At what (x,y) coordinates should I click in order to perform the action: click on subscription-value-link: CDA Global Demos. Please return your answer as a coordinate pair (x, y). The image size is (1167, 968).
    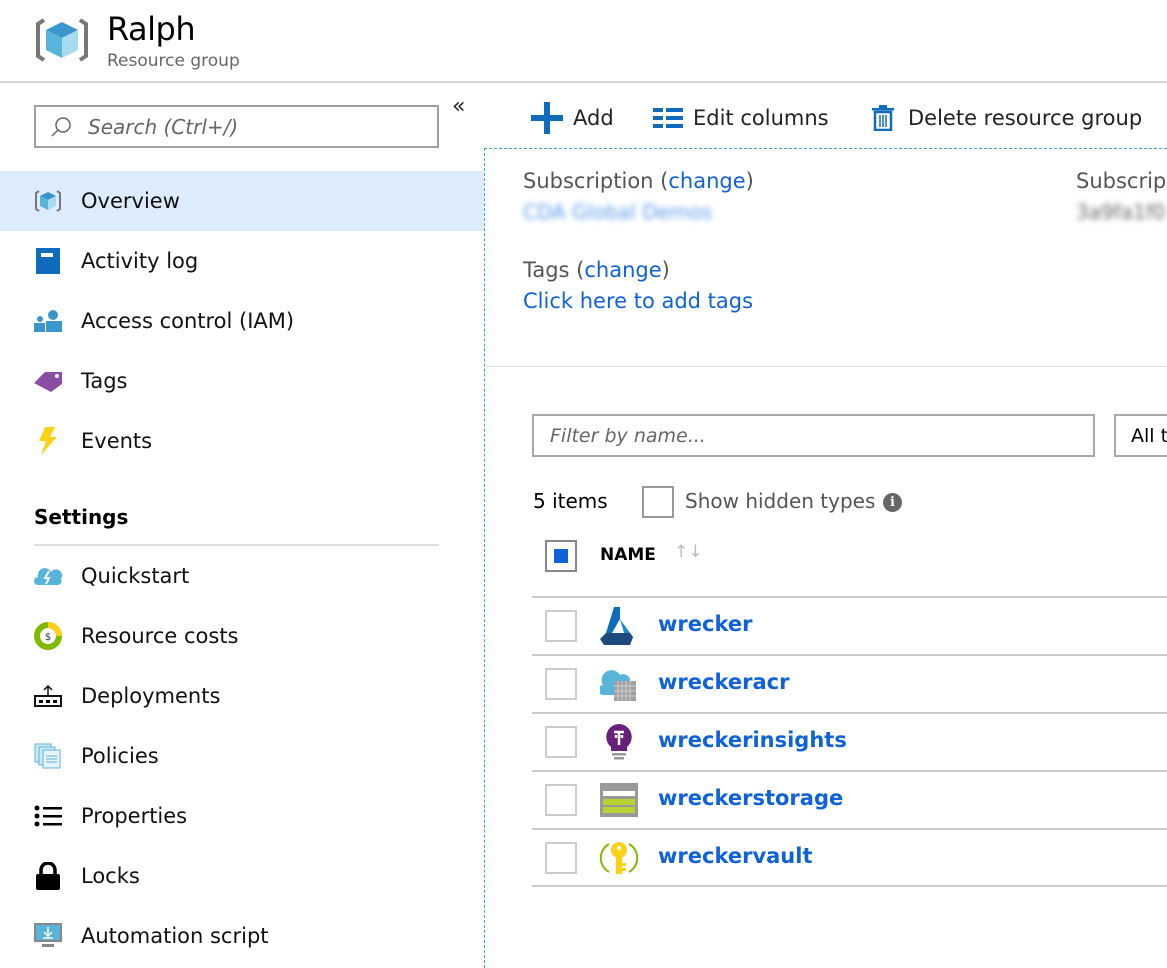
    Looking at the image, I should click on (617, 212).